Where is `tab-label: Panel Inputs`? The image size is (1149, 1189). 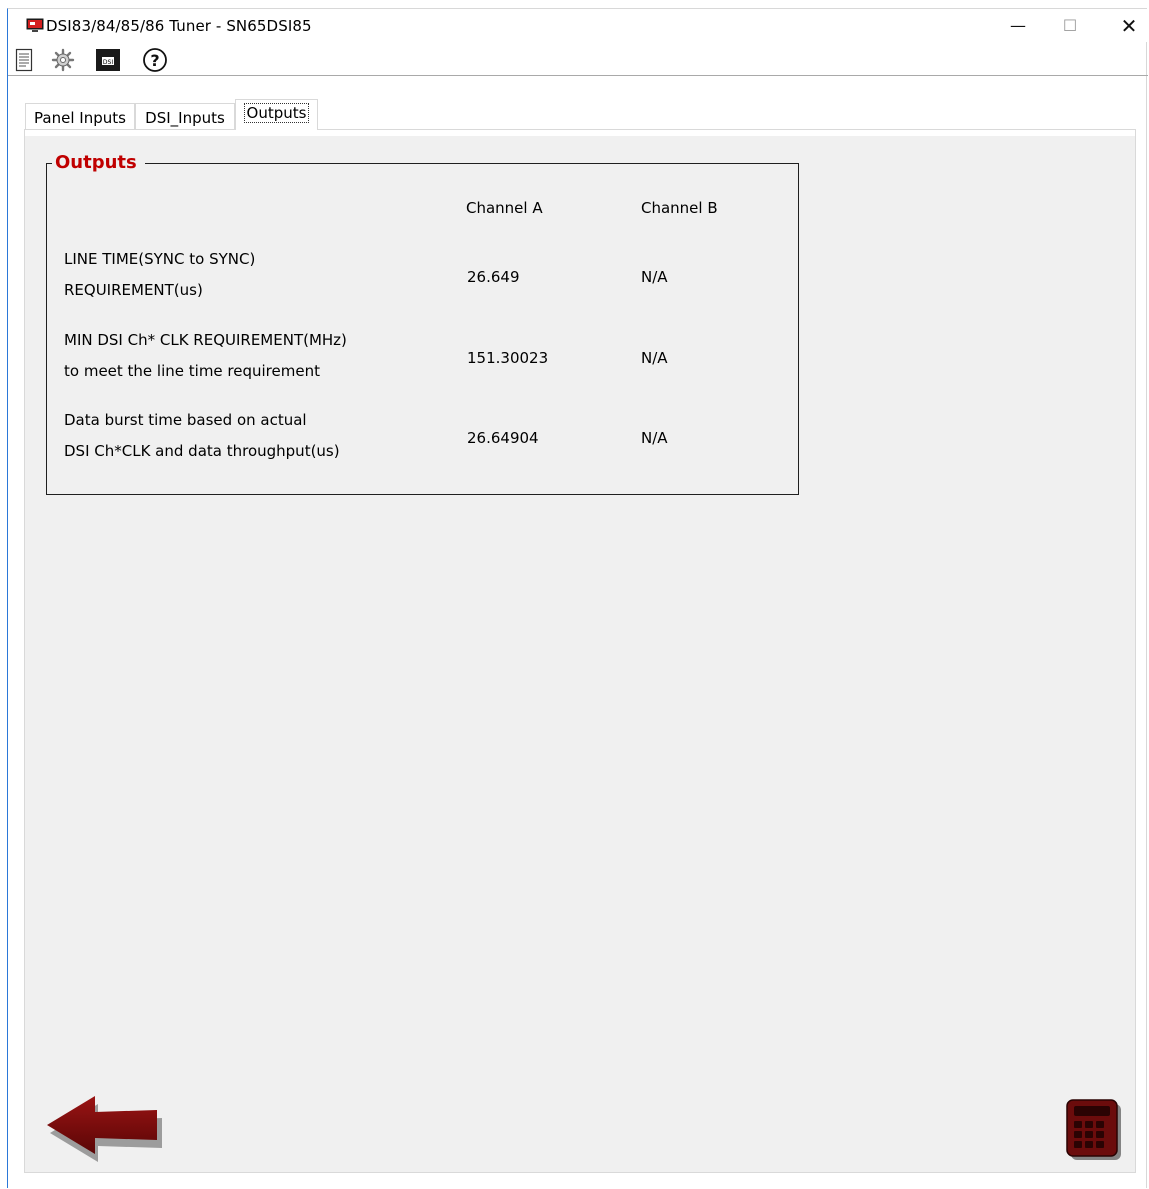 tab-label: Panel Inputs is located at coordinates (80, 118).